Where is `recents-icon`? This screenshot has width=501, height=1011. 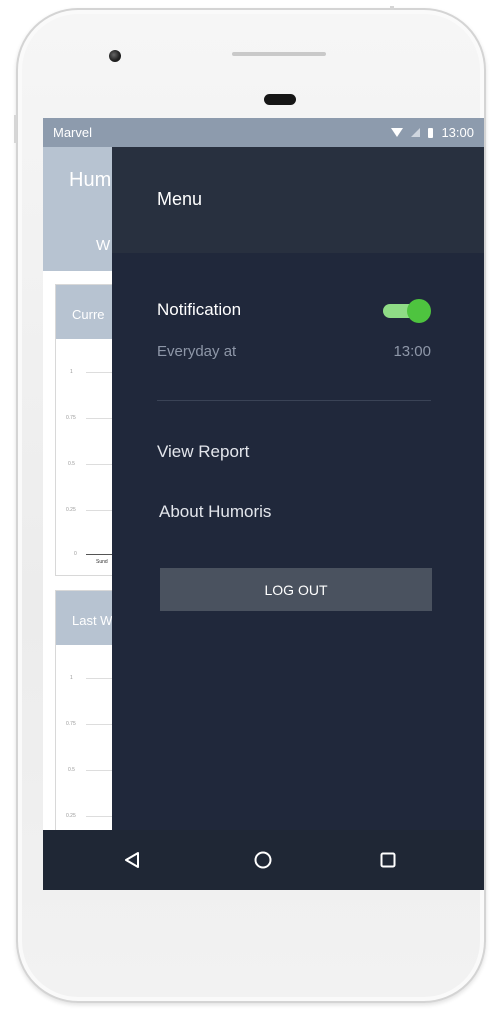 recents-icon is located at coordinates (388, 860).